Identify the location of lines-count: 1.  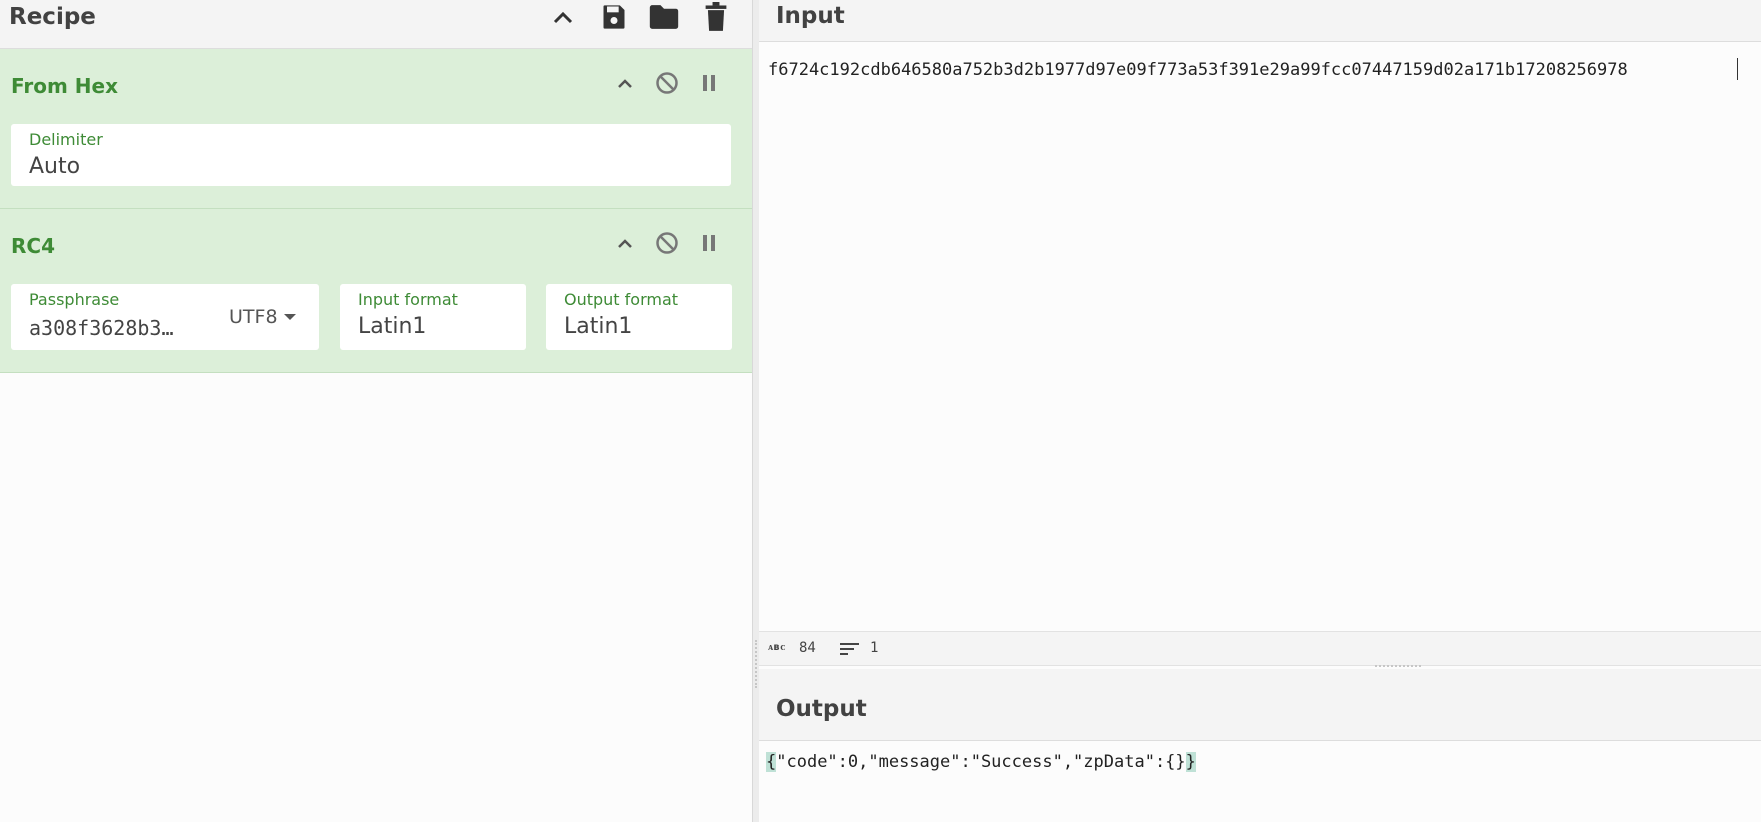
(874, 648).